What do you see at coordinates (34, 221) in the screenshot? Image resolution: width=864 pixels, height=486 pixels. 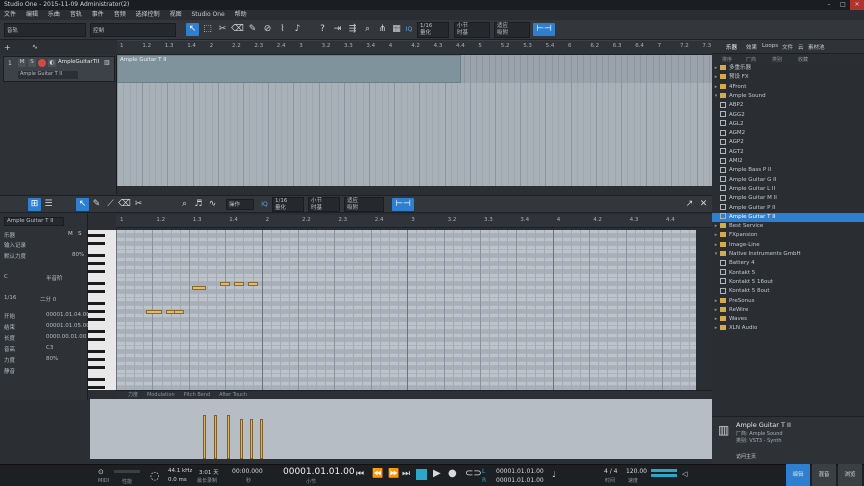 I see `editor-instrument-field: Ample Guitar T II` at bounding box center [34, 221].